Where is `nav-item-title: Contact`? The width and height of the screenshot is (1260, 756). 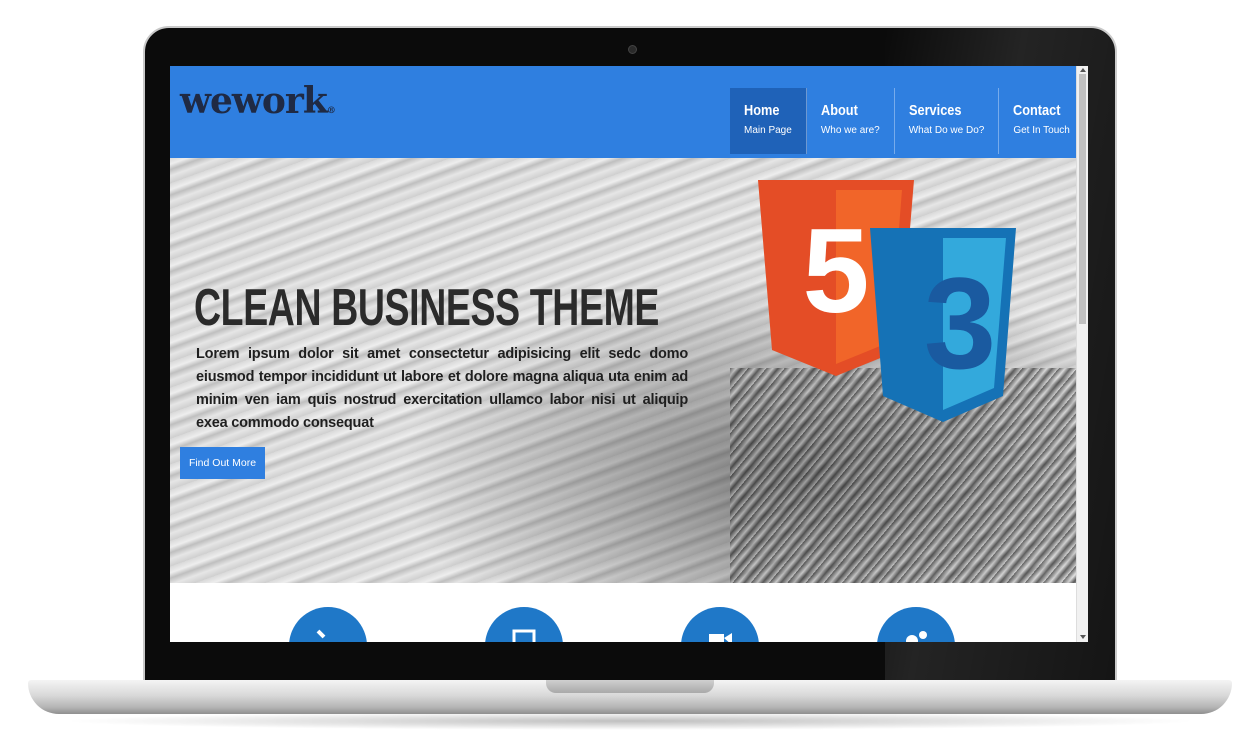 nav-item-title: Contact is located at coordinates (1037, 110).